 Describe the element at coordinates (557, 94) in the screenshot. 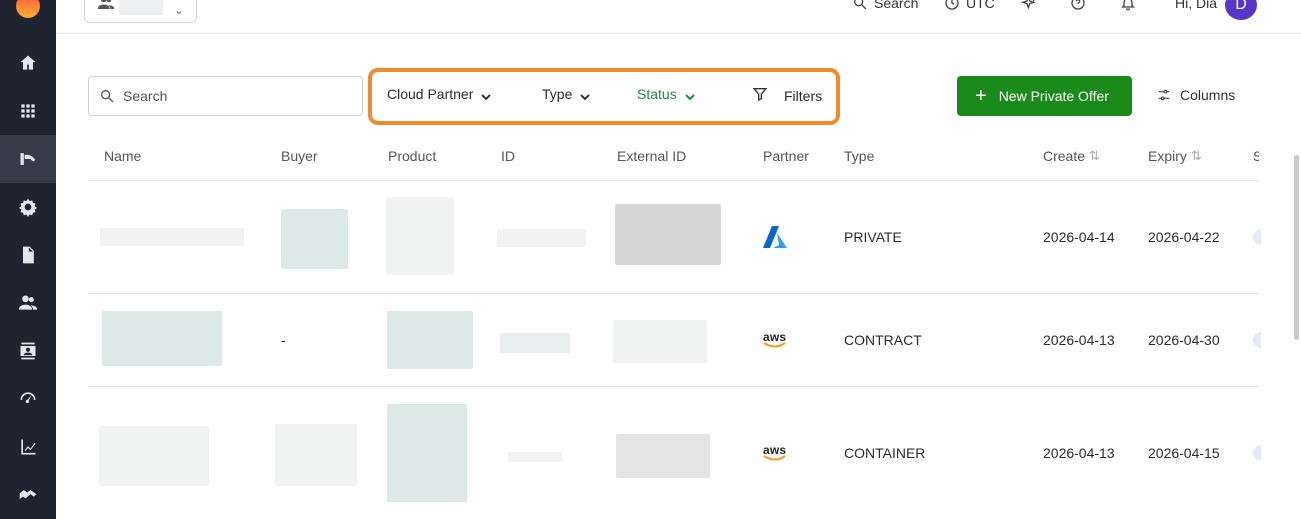

I see `type-filter-label: Type` at that location.